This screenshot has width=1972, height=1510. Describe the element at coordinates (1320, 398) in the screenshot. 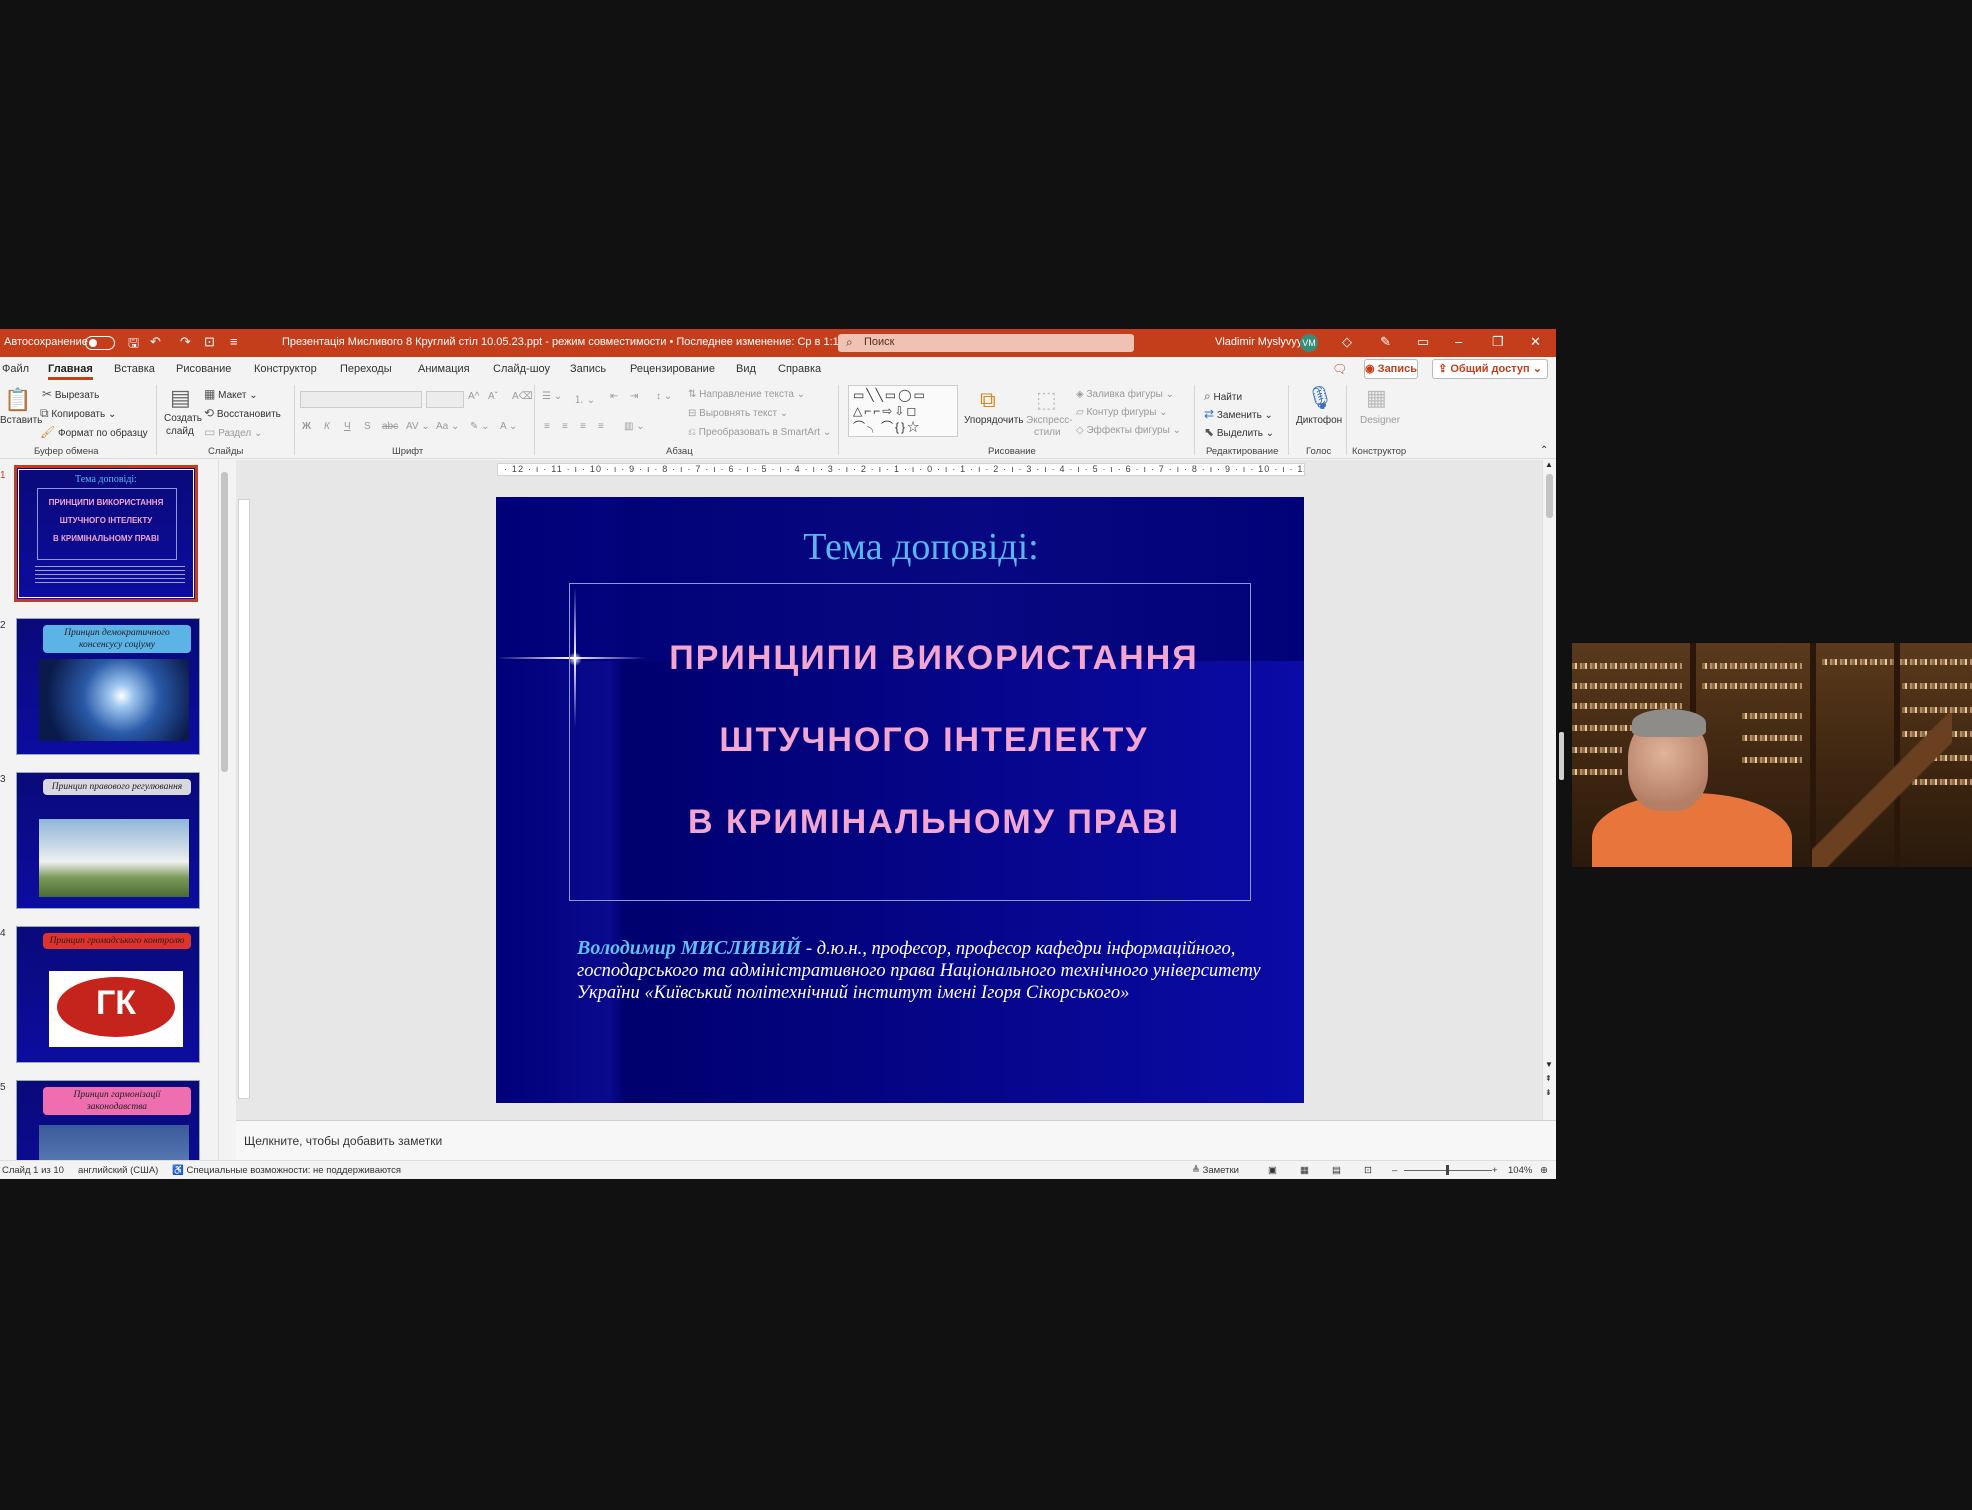

I see `microphone-icon: 🎙` at that location.